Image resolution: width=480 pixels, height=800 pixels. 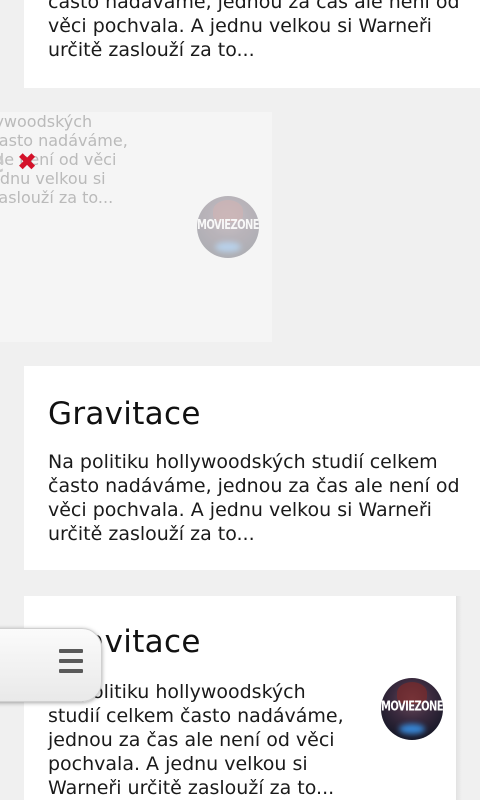 What do you see at coordinates (2, 162) in the screenshot?
I see `article-title: e` at bounding box center [2, 162].